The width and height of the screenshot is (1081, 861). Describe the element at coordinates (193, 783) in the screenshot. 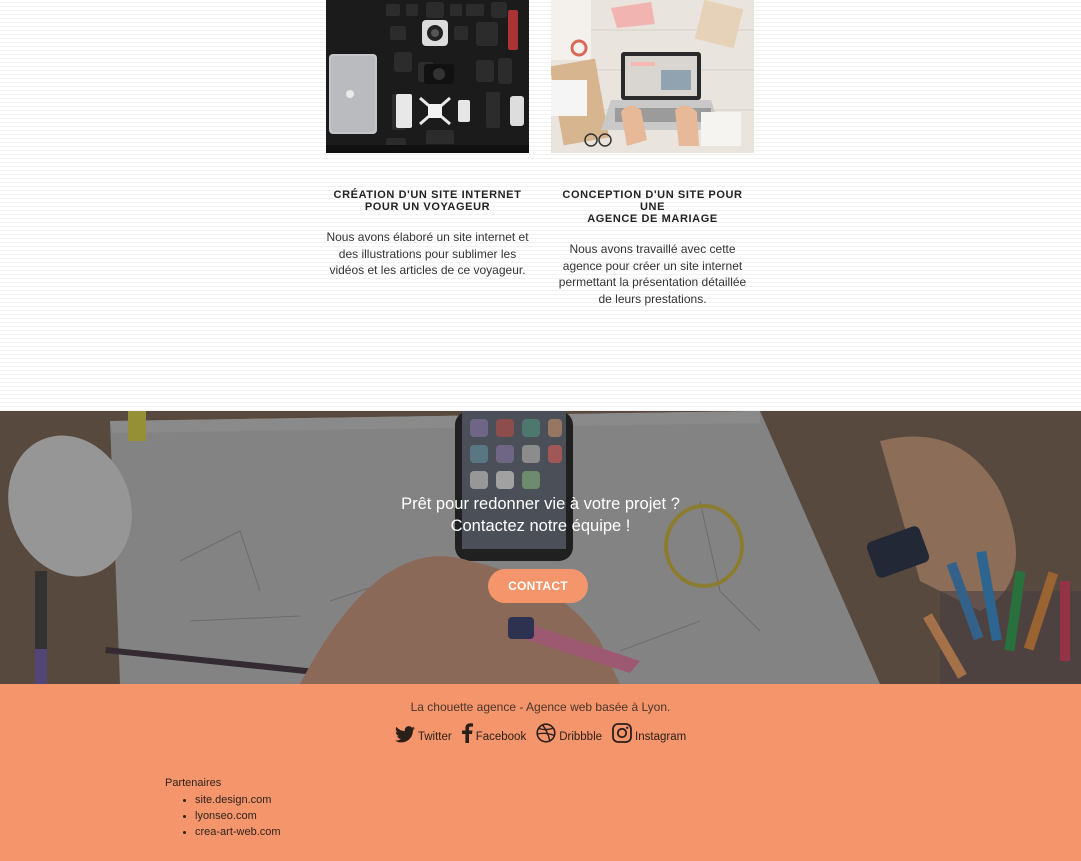

I see `partners-title: Partenaires` at that location.